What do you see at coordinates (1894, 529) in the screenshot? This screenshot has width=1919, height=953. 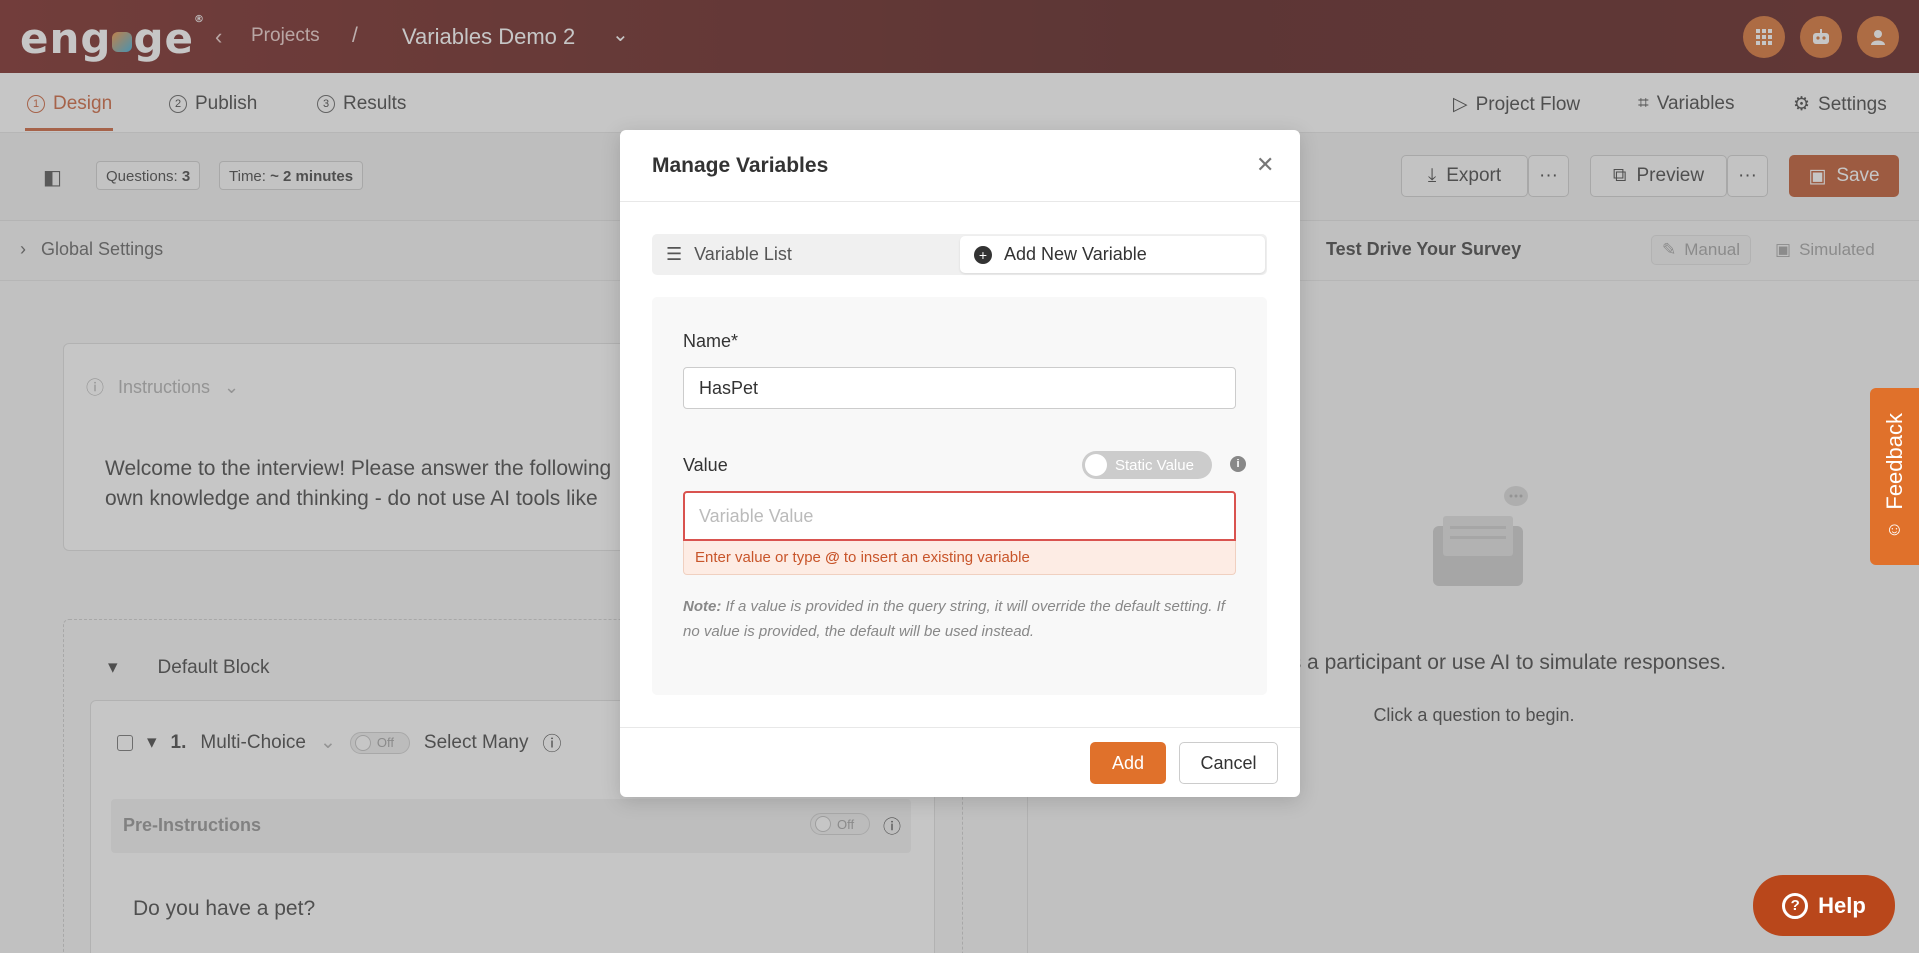 I see `smile-icon: ☺` at bounding box center [1894, 529].